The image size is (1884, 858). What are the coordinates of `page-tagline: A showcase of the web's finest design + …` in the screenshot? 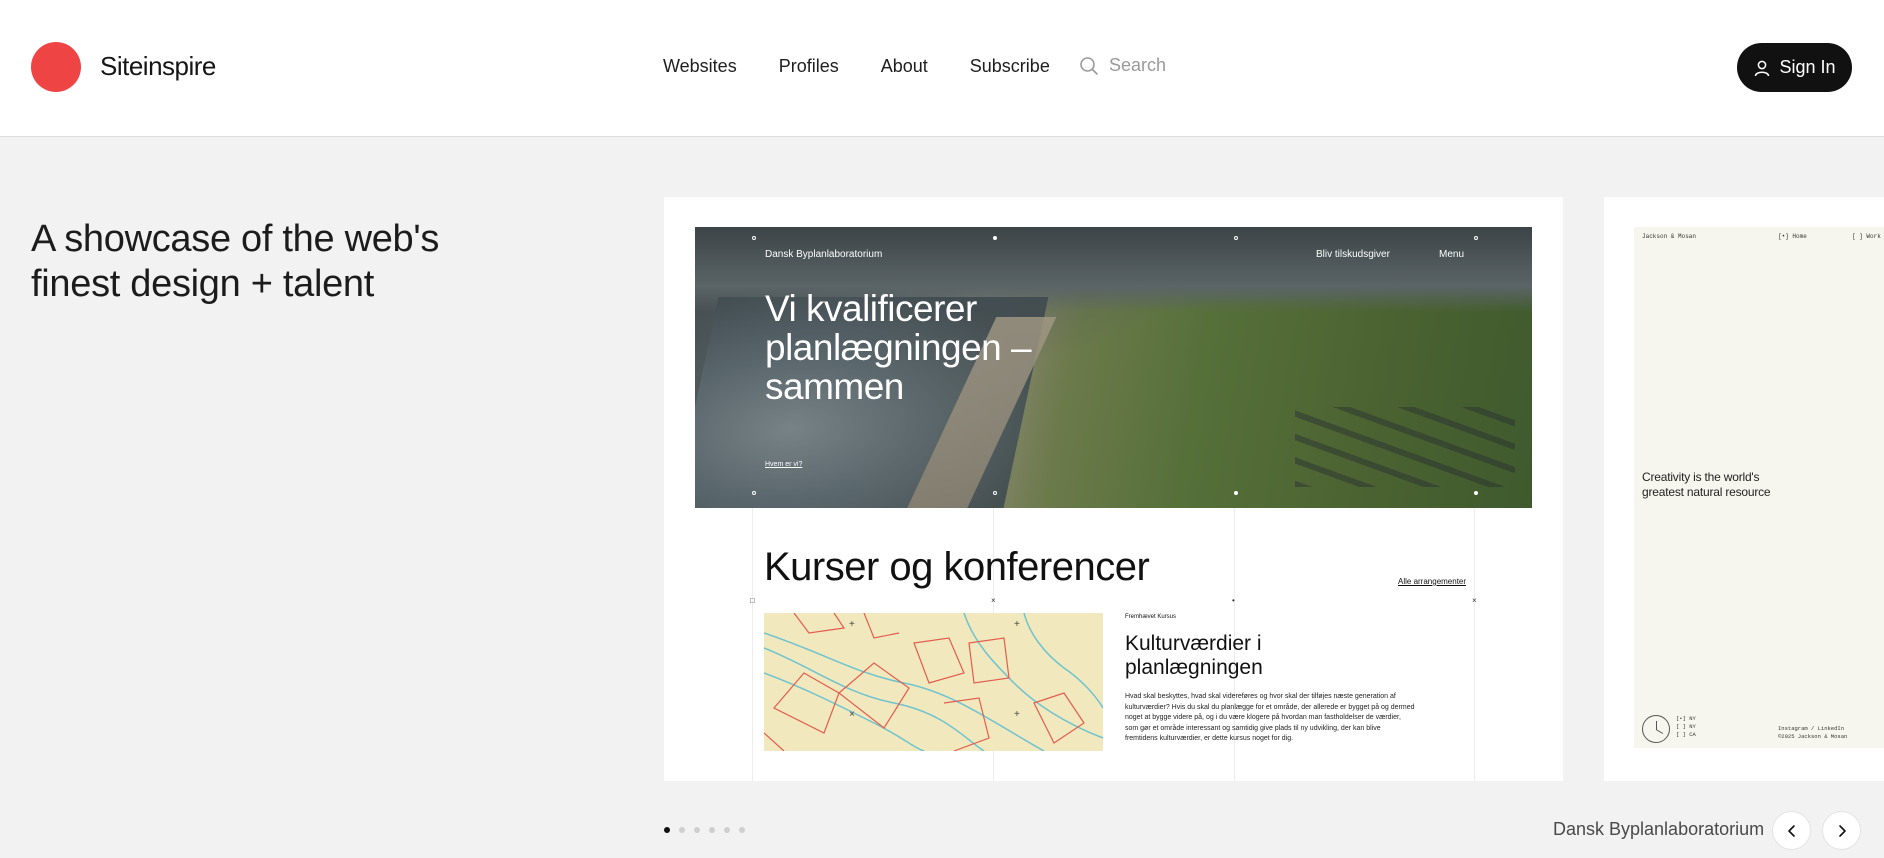 It's located at (235, 261).